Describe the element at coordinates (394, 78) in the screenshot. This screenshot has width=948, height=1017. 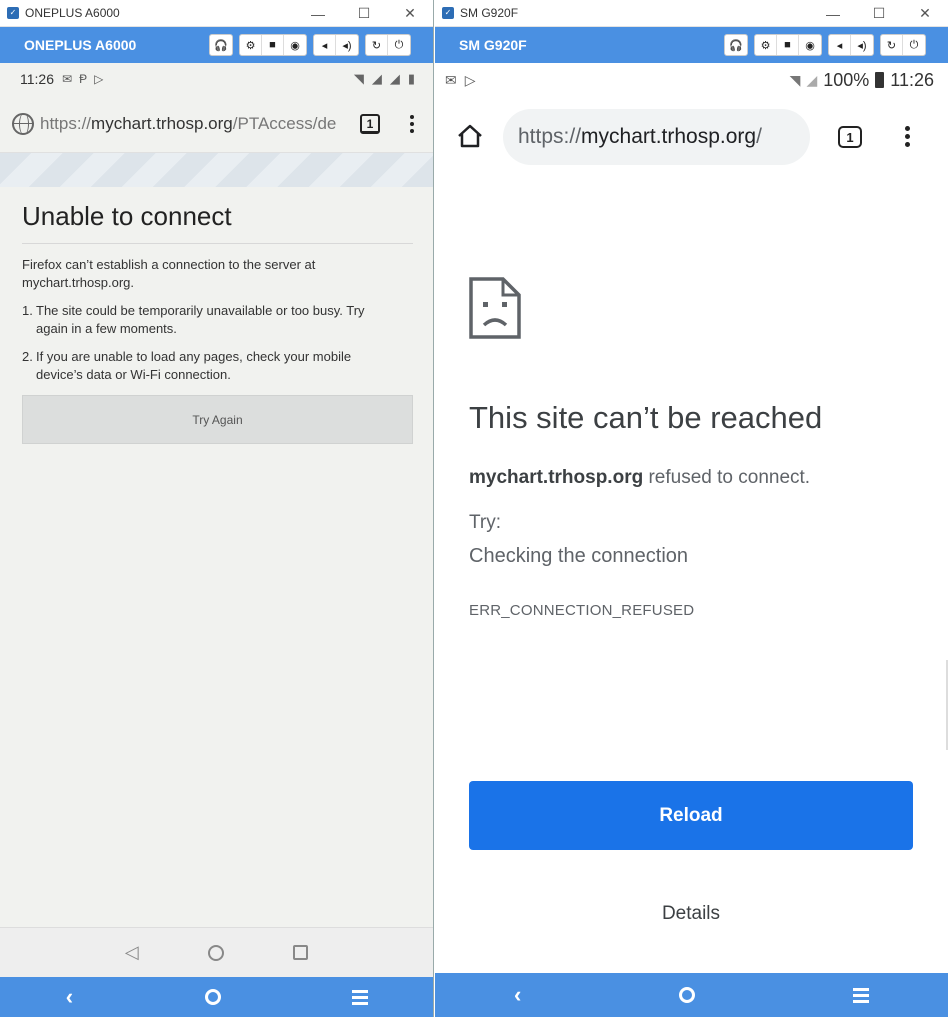
I see `signal-2-icon: ◢` at that location.